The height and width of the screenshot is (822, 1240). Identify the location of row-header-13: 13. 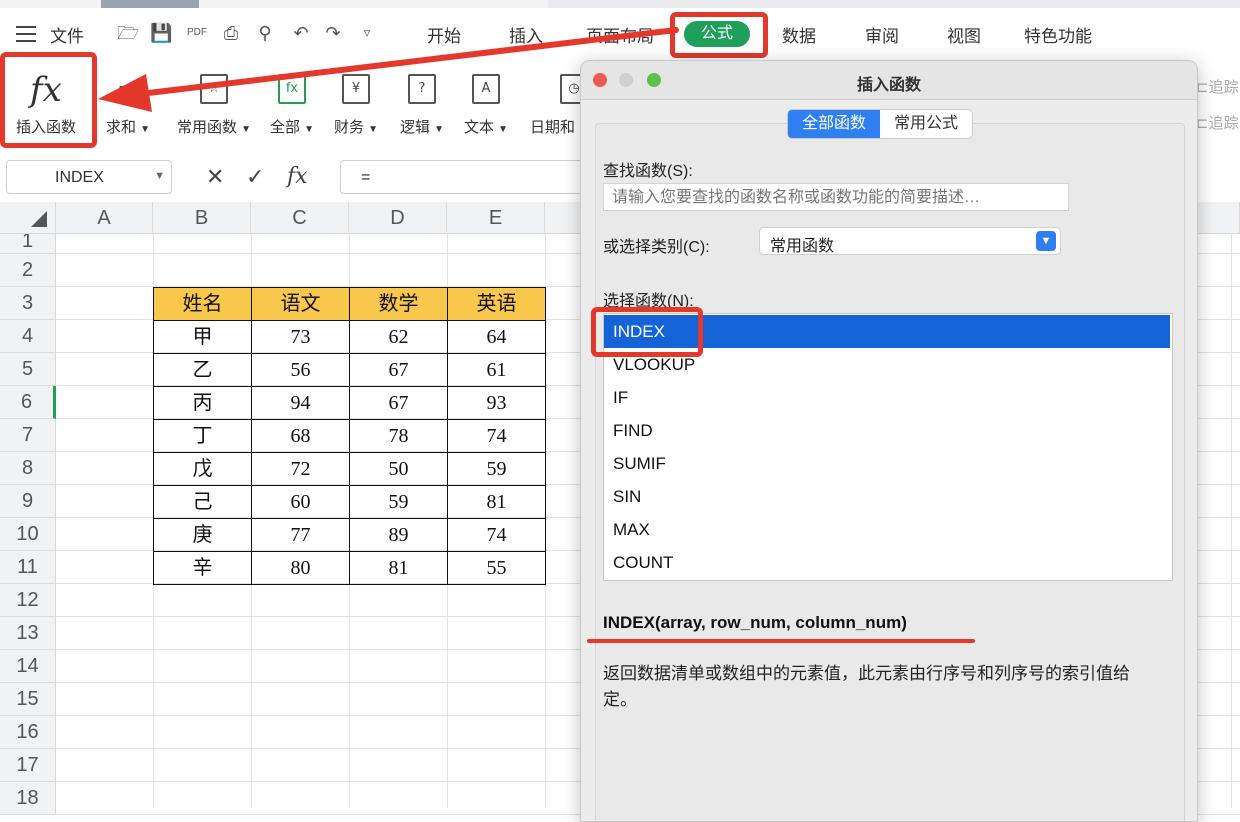
(28, 633).